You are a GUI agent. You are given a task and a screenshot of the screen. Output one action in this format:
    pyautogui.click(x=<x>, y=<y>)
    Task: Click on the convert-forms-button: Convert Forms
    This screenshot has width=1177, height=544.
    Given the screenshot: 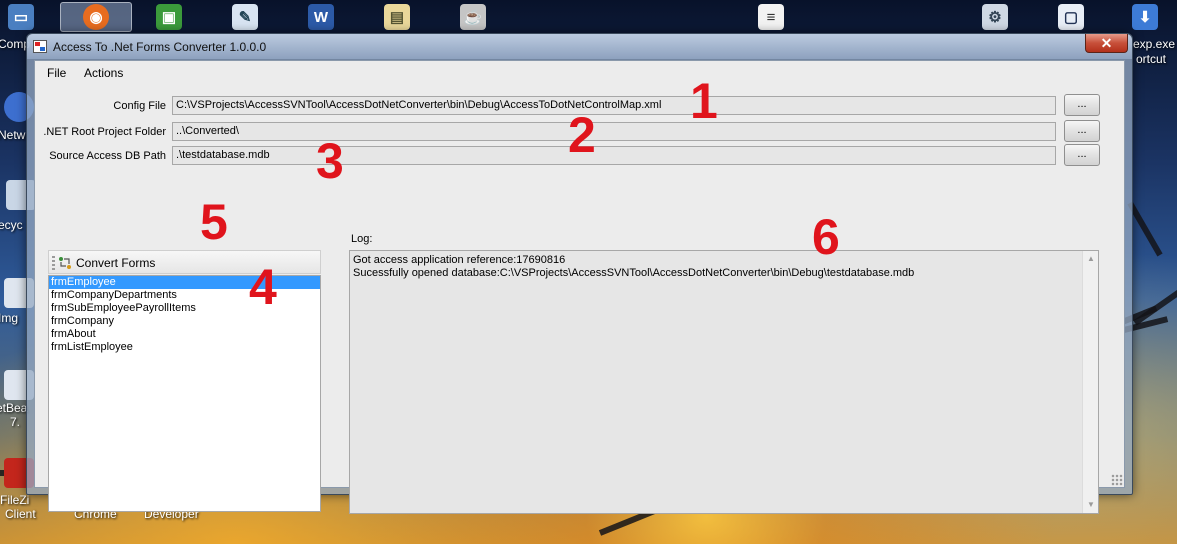 What is the action you would take?
    pyautogui.click(x=115, y=263)
    